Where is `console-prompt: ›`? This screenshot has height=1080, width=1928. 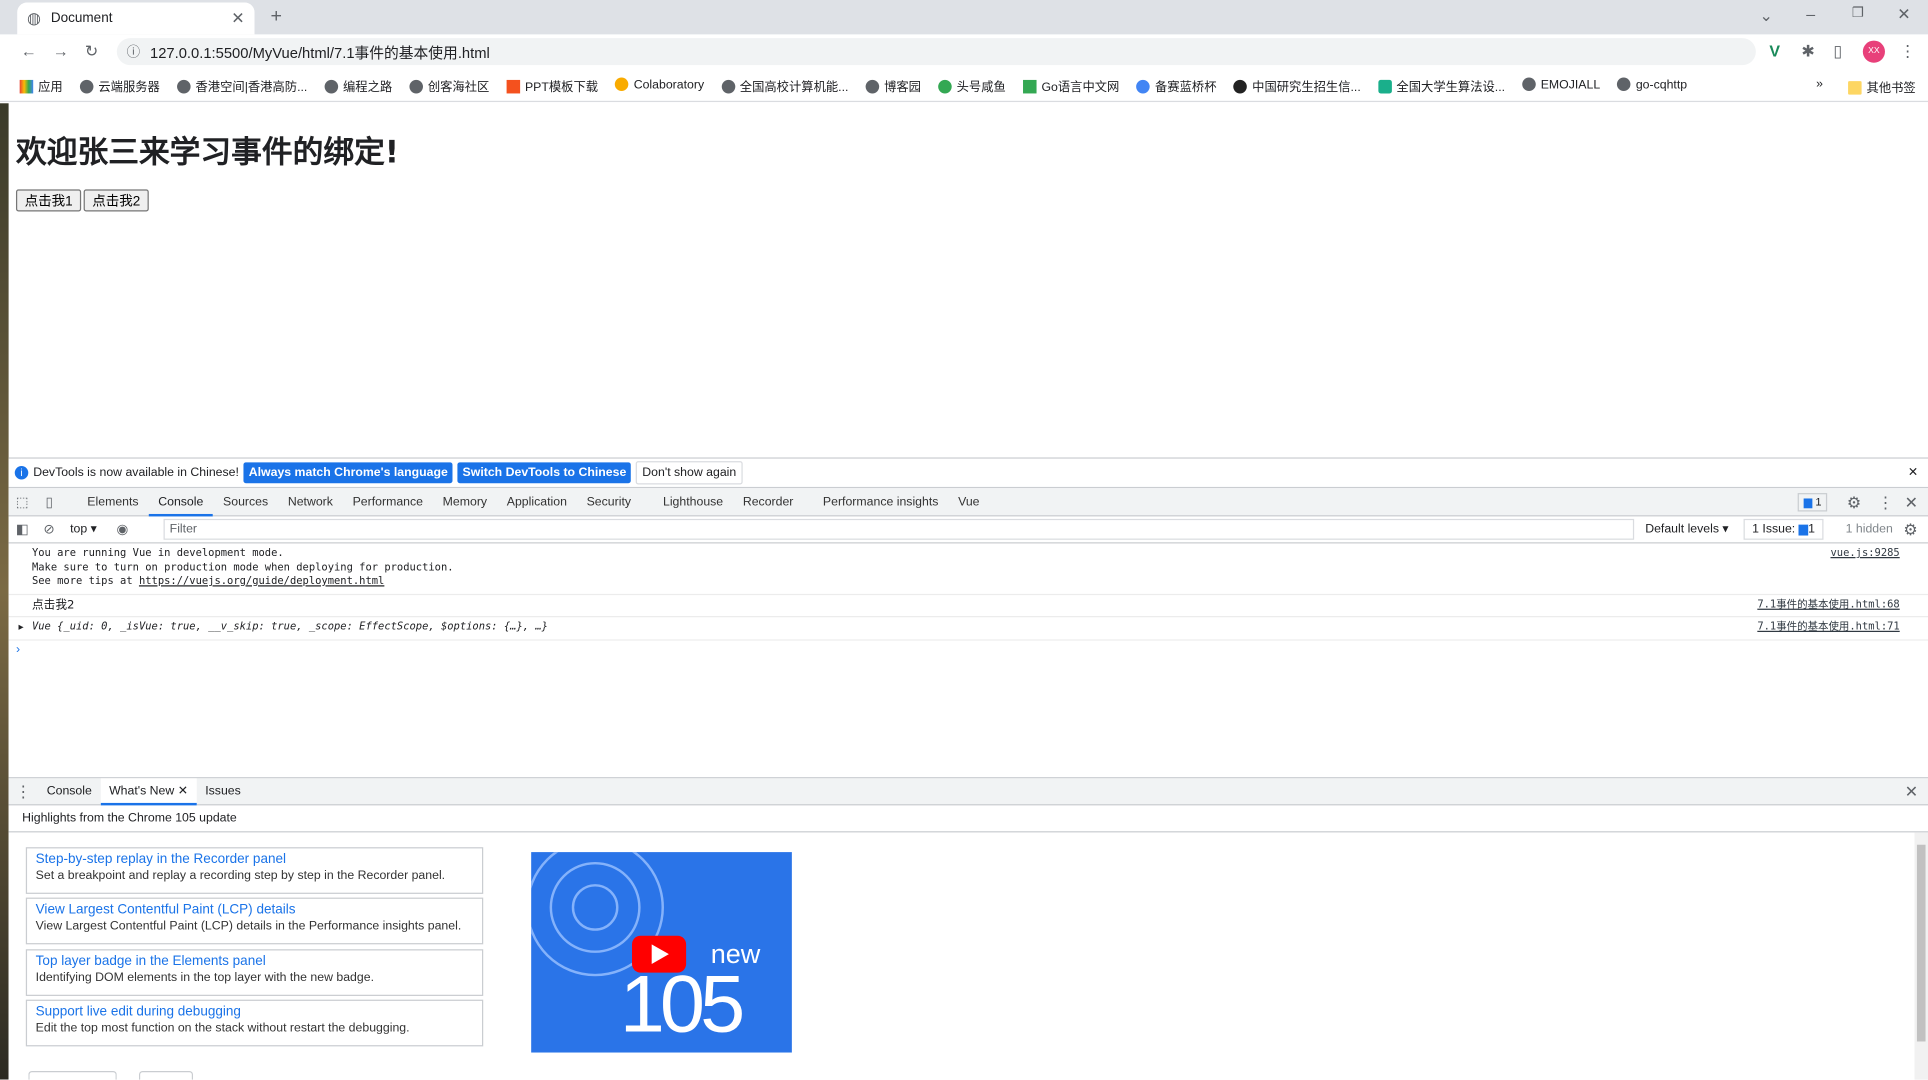 console-prompt: › is located at coordinates (968, 649).